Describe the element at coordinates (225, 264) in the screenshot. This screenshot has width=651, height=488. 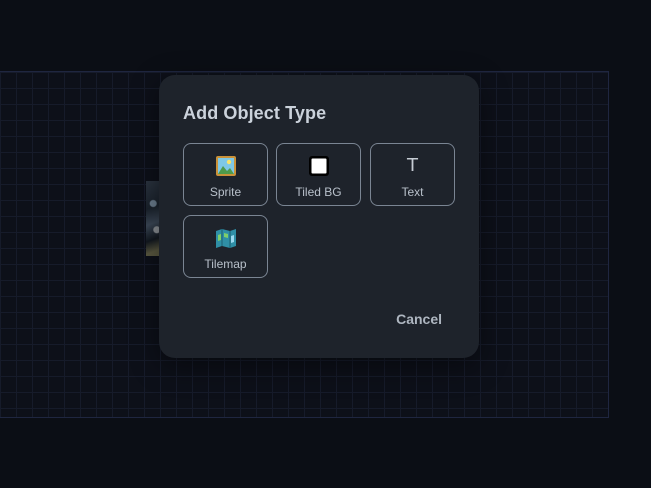
I see `tilemap-option-label: Tilemap` at that location.